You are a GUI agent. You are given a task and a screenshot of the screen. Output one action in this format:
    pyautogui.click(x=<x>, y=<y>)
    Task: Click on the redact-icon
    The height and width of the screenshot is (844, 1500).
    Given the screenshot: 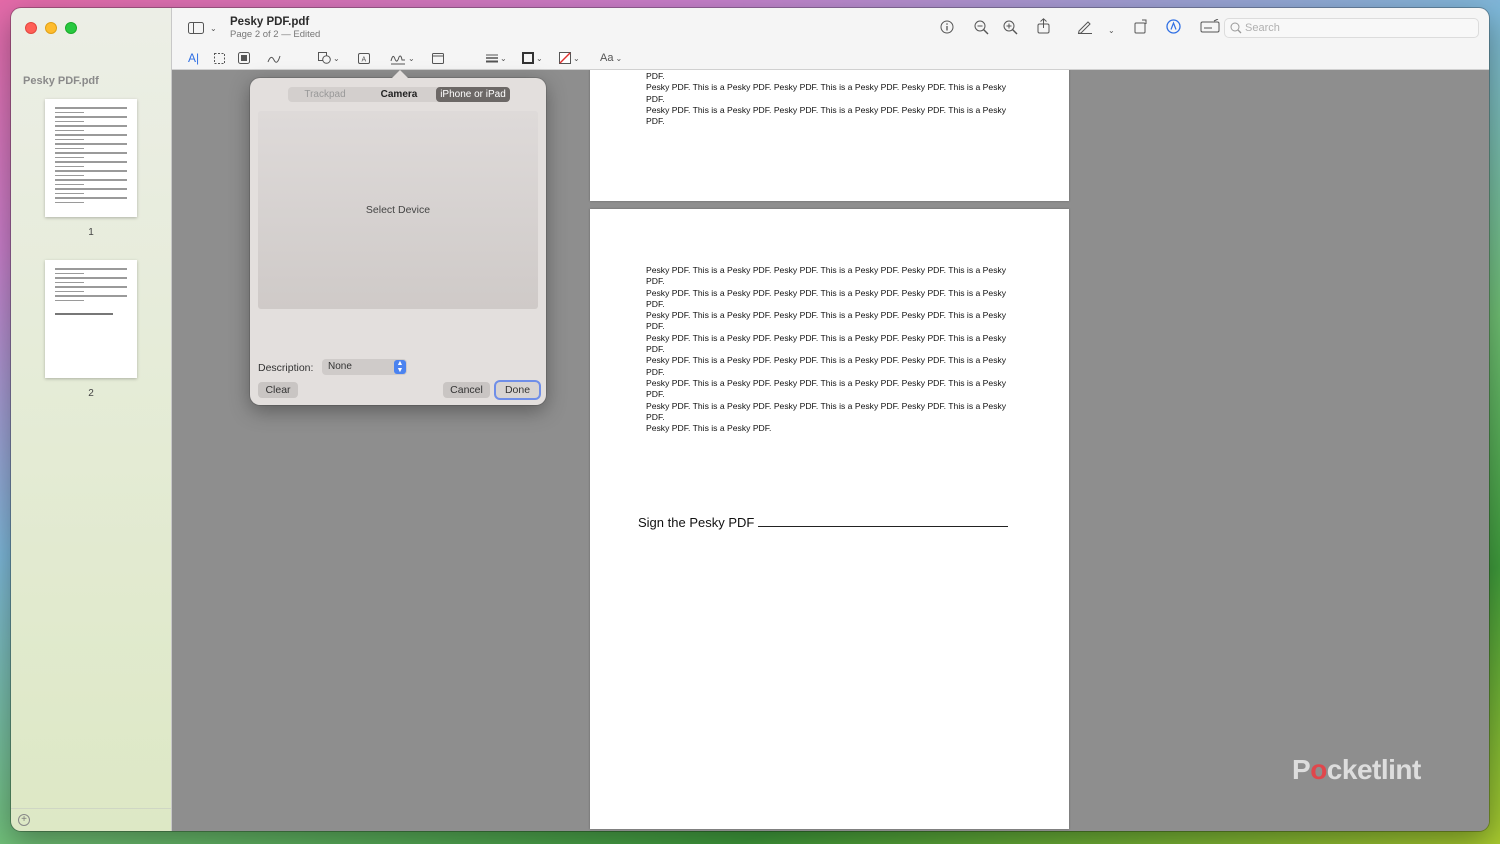 What is the action you would take?
    pyautogui.click(x=244, y=58)
    